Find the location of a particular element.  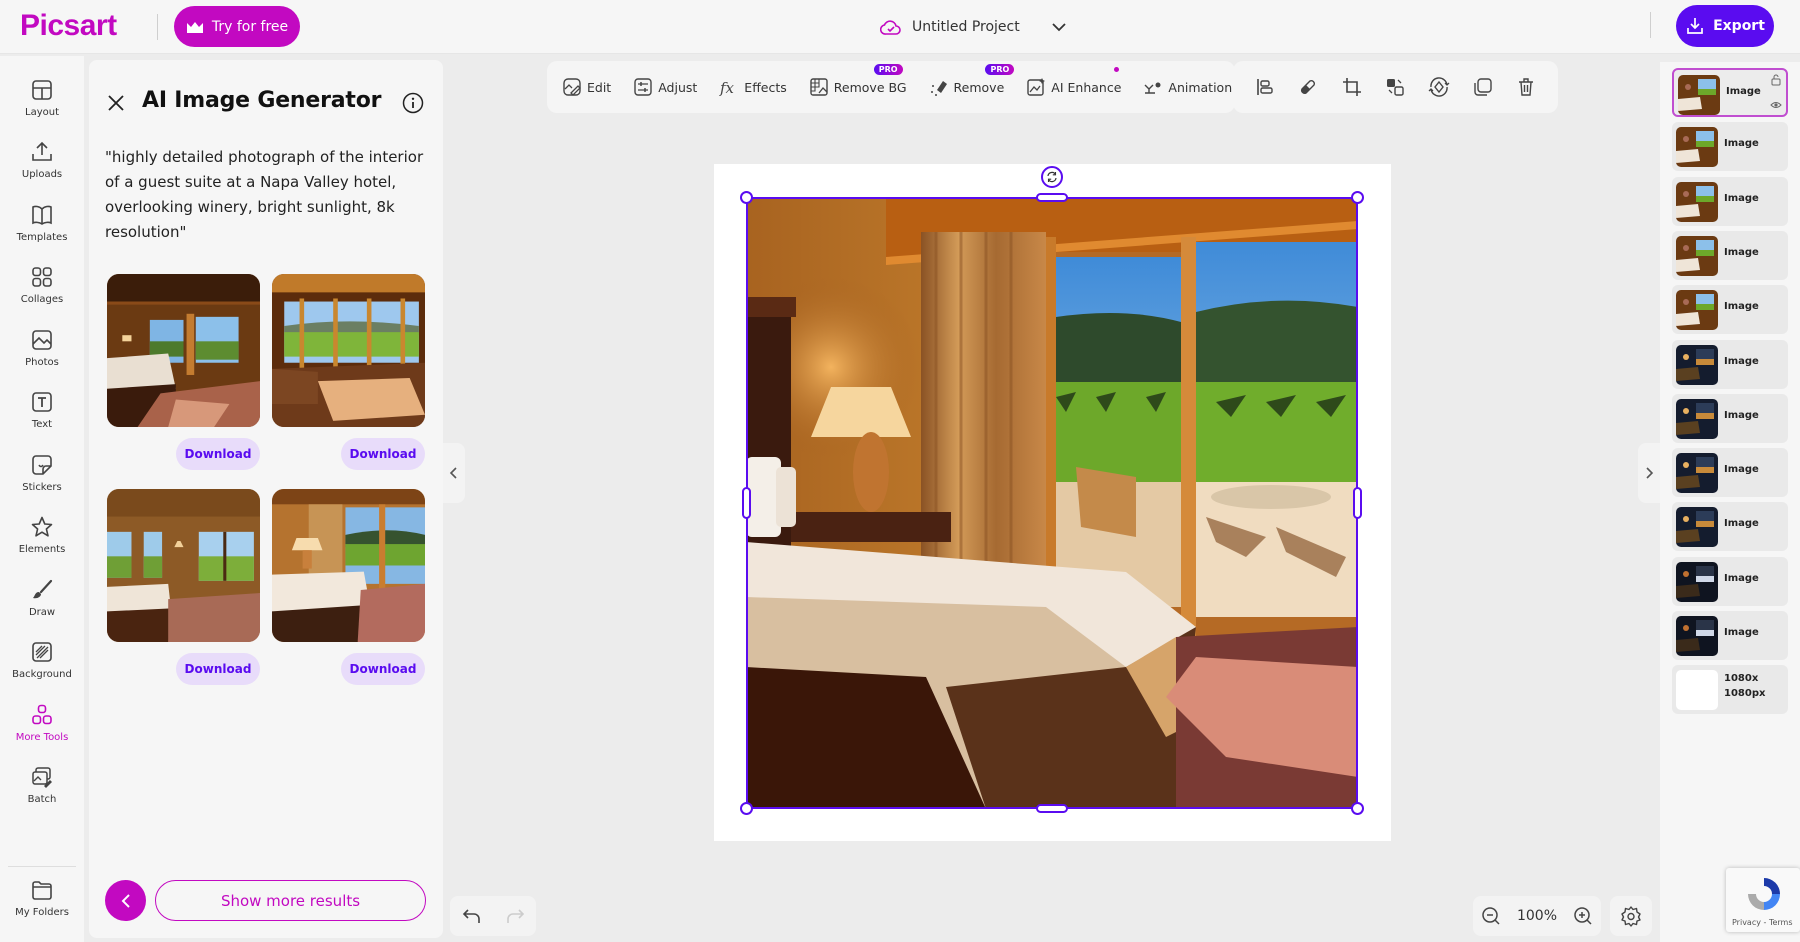

tool-remove-bg: Remove BG PRO is located at coordinates (858, 80).